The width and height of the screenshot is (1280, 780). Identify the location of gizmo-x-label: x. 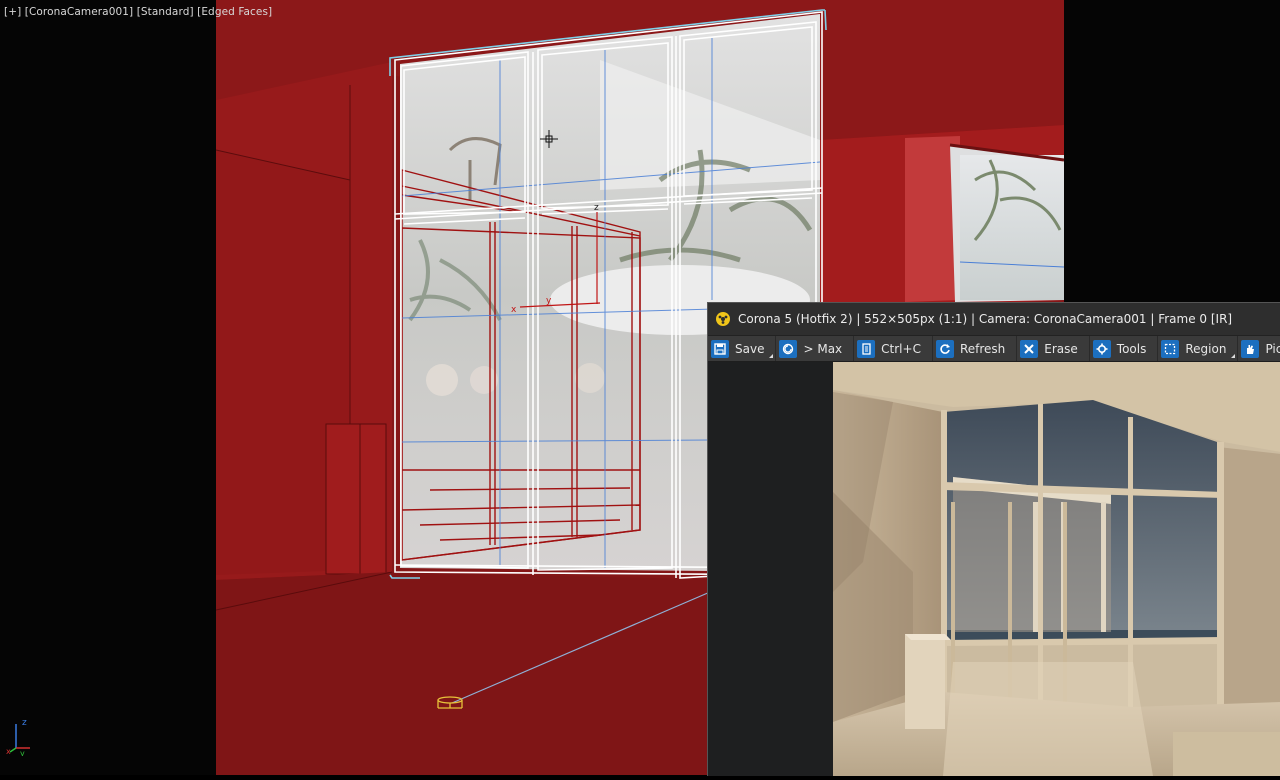
(514, 310).